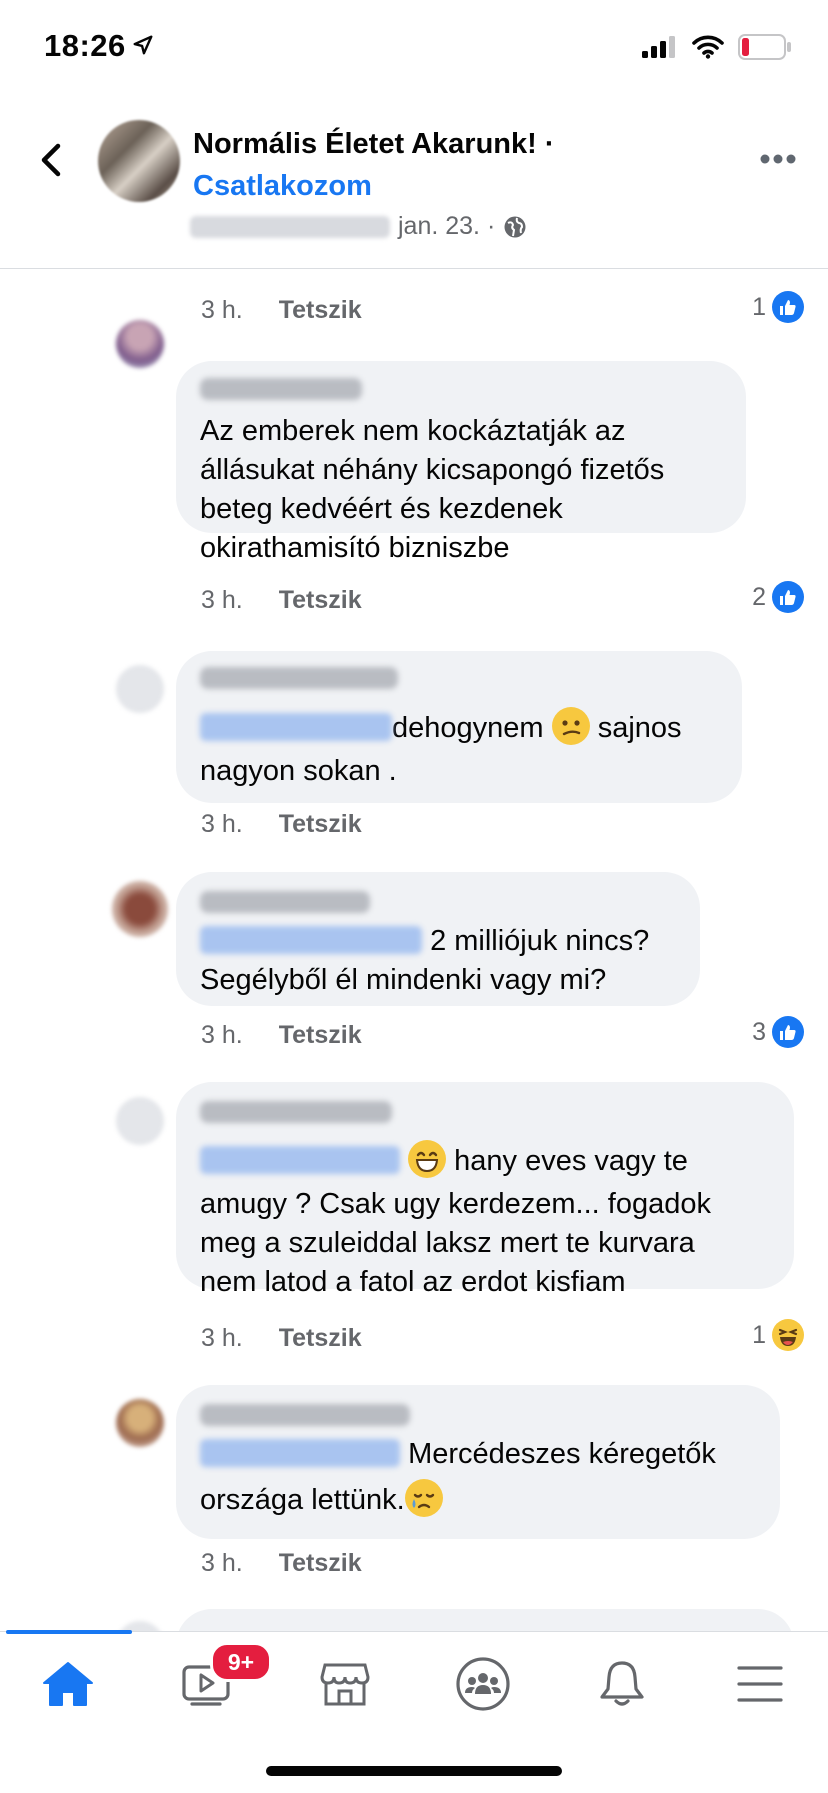 This screenshot has height=1793, width=828. I want to click on comment-text-line: állásukat néhány kicsapongó fizetős, so click(432, 470).